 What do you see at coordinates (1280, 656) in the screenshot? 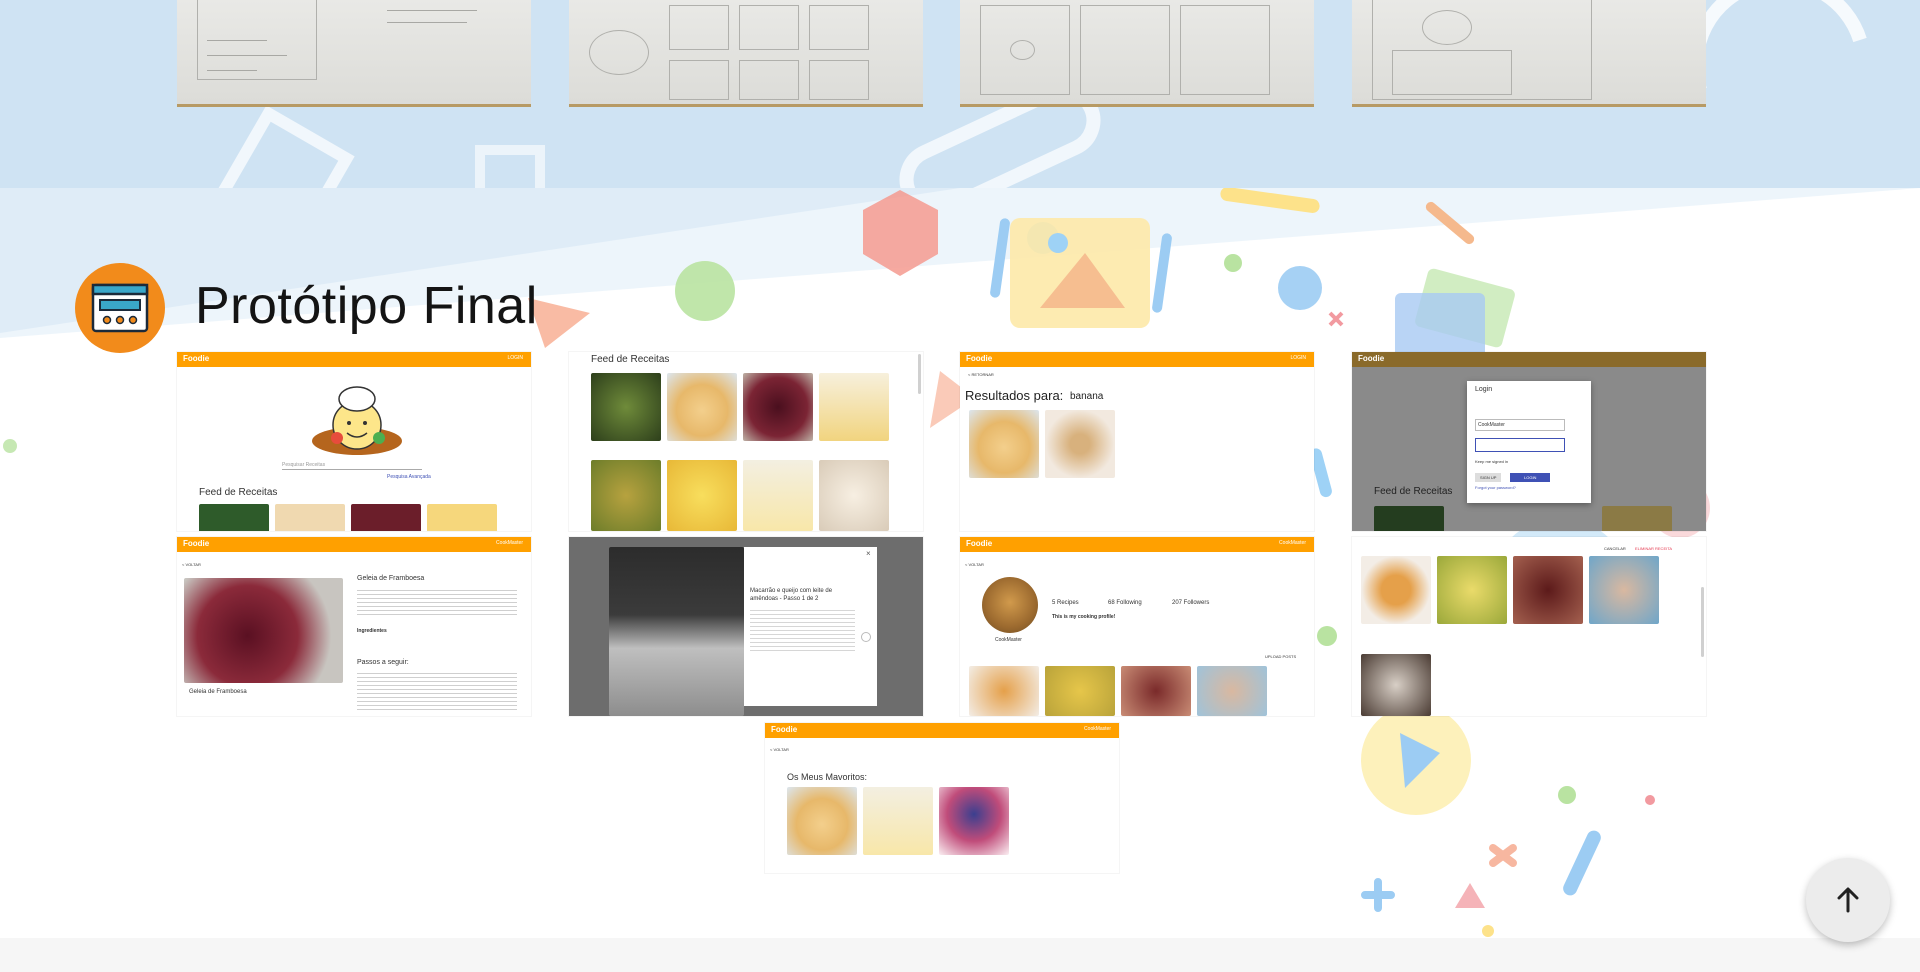
I see `upload-posts-button: UPLOAD POSTS` at bounding box center [1280, 656].